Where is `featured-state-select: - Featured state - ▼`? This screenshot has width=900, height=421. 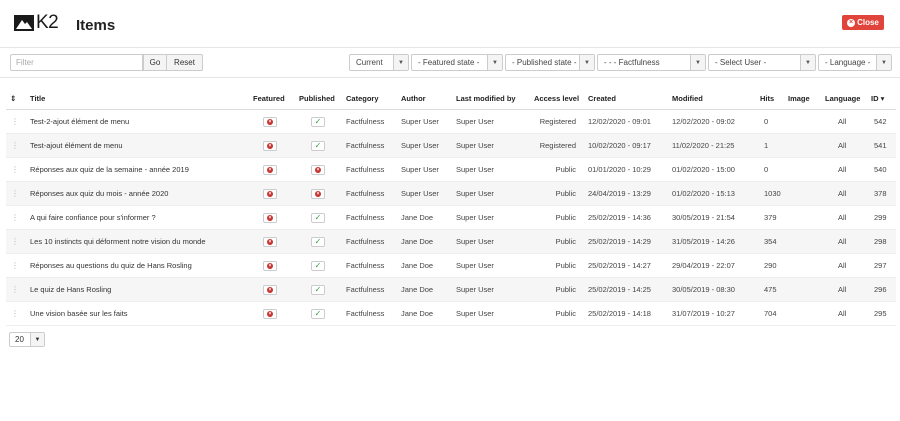
featured-state-select: - Featured state - ▼ is located at coordinates (457, 62).